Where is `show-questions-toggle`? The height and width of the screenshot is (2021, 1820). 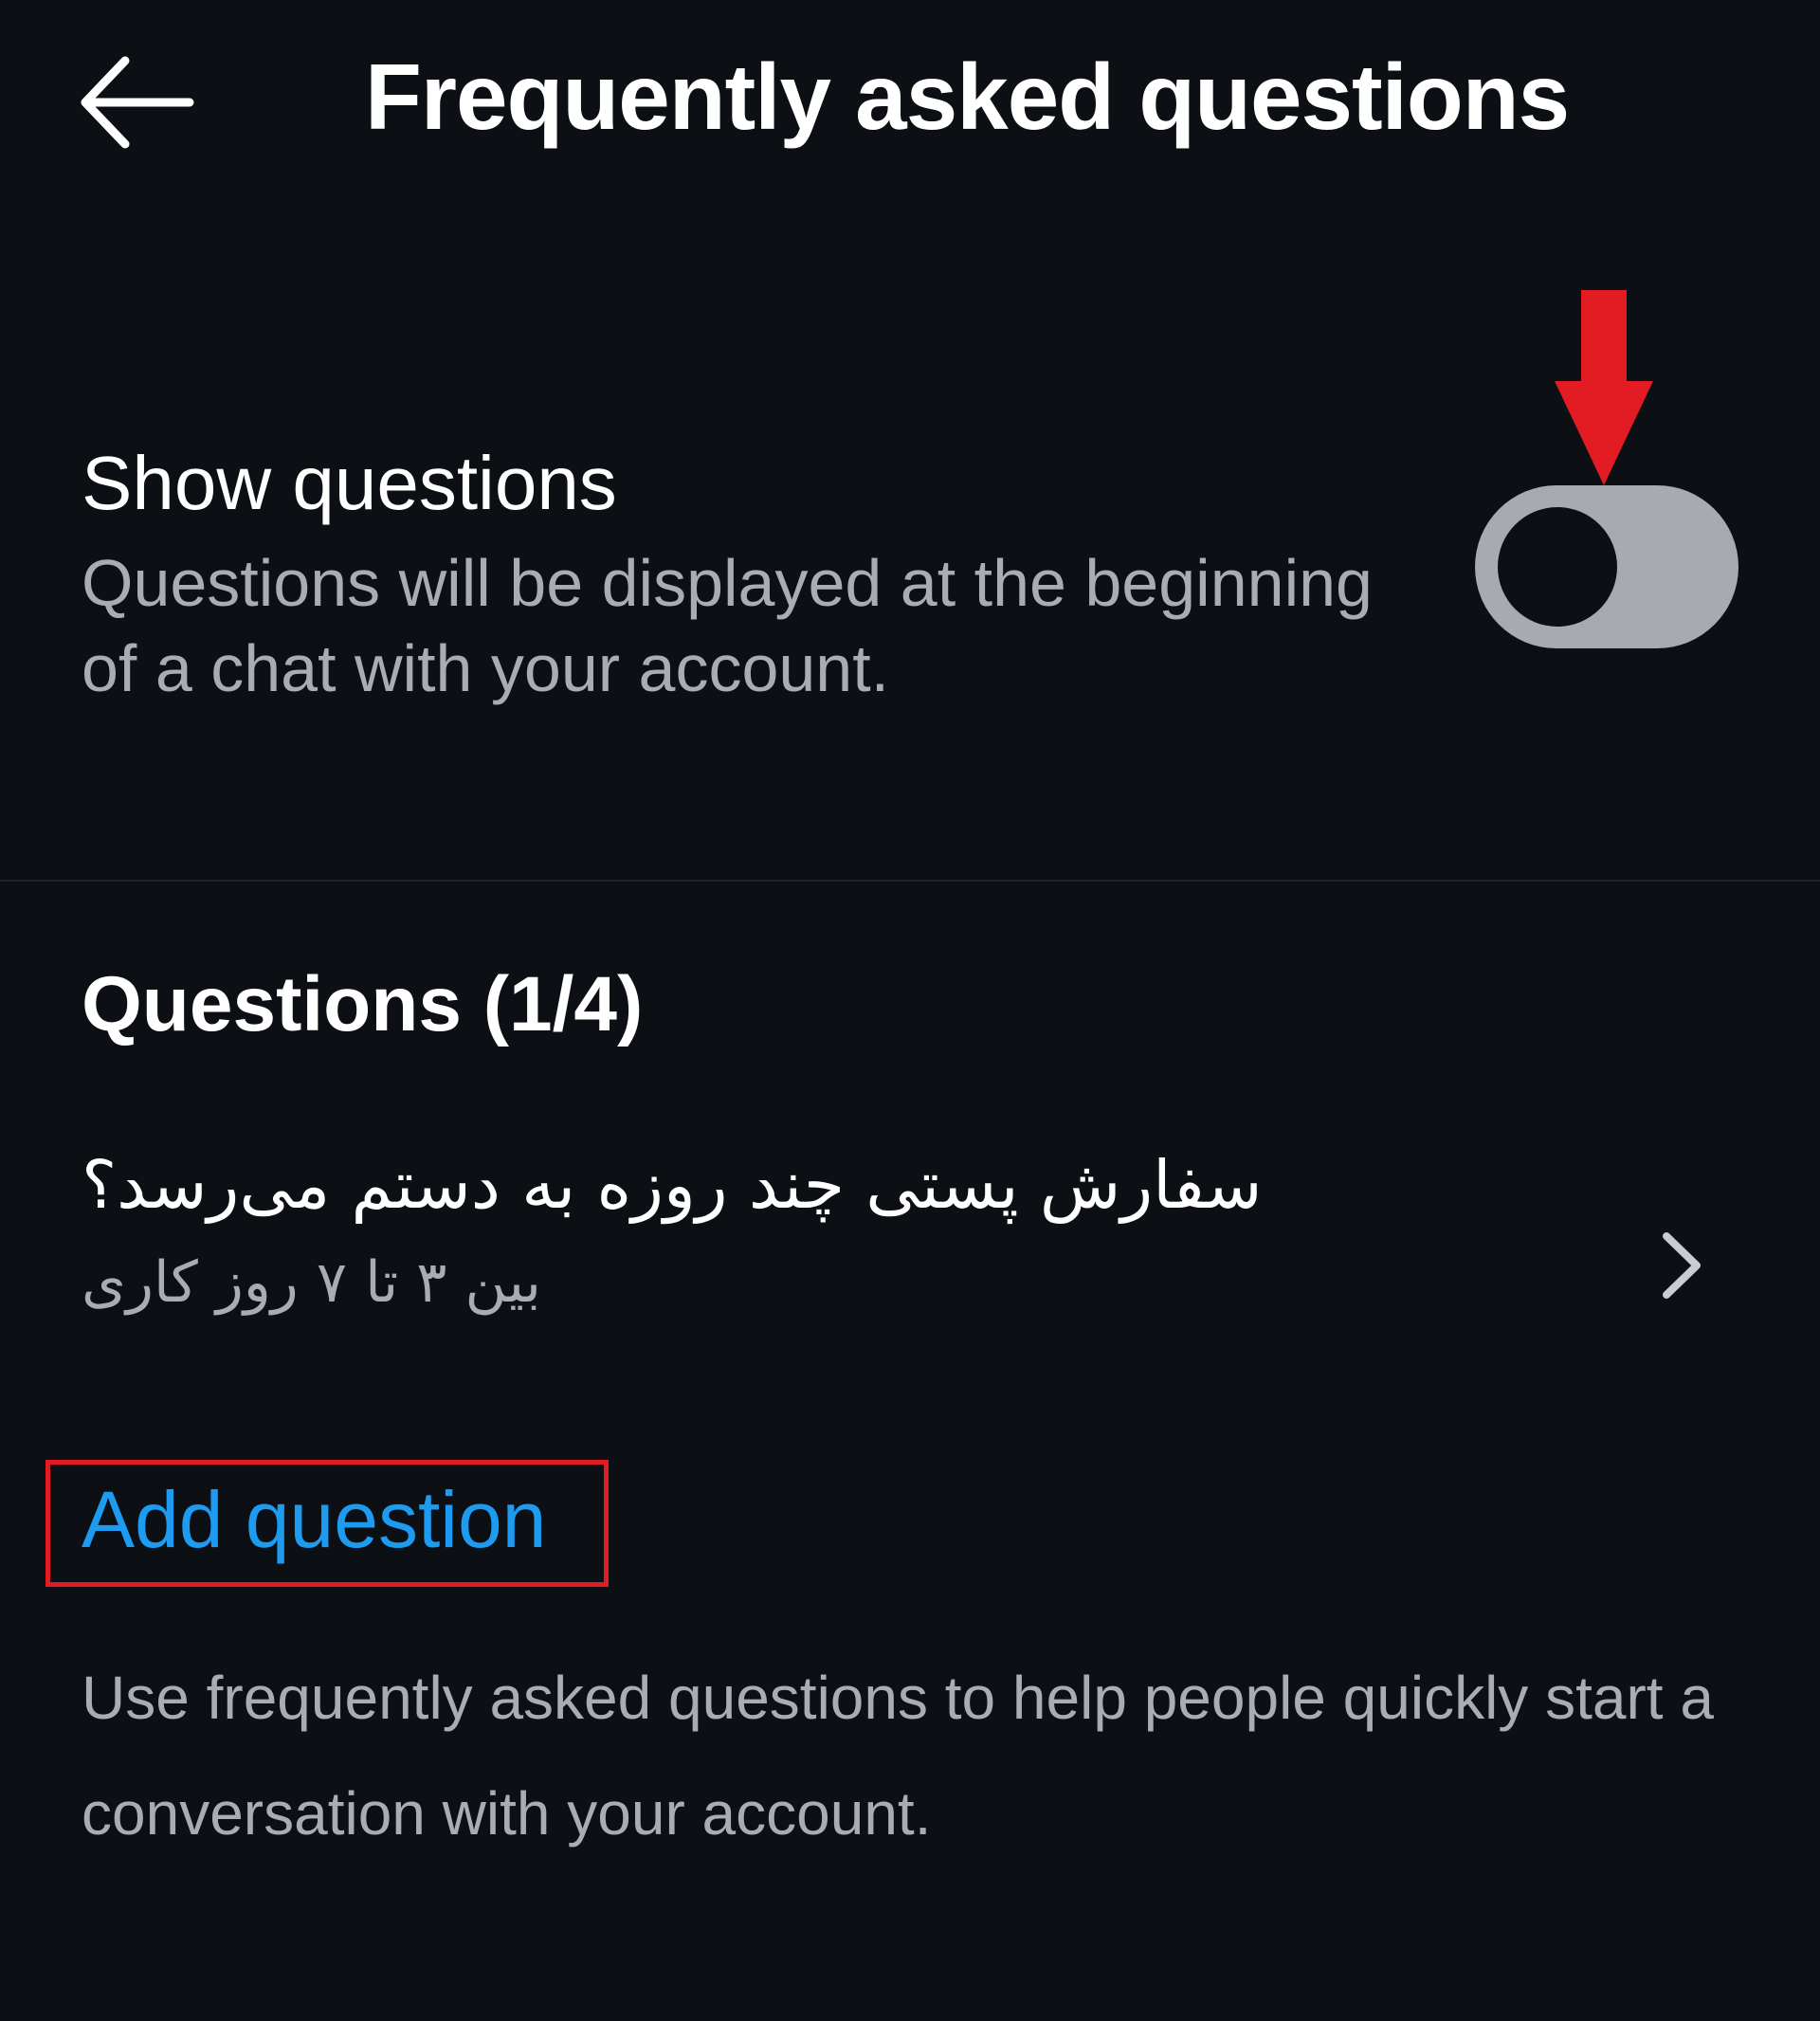 show-questions-toggle is located at coordinates (1606, 566).